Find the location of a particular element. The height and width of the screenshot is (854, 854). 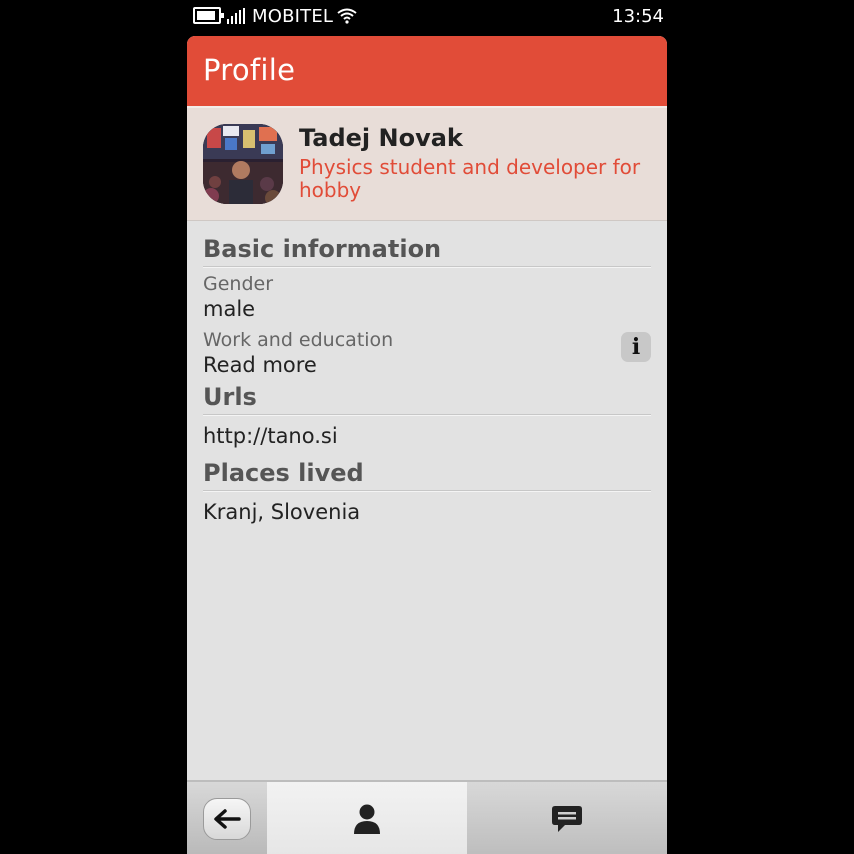

back-tab is located at coordinates (227, 818).